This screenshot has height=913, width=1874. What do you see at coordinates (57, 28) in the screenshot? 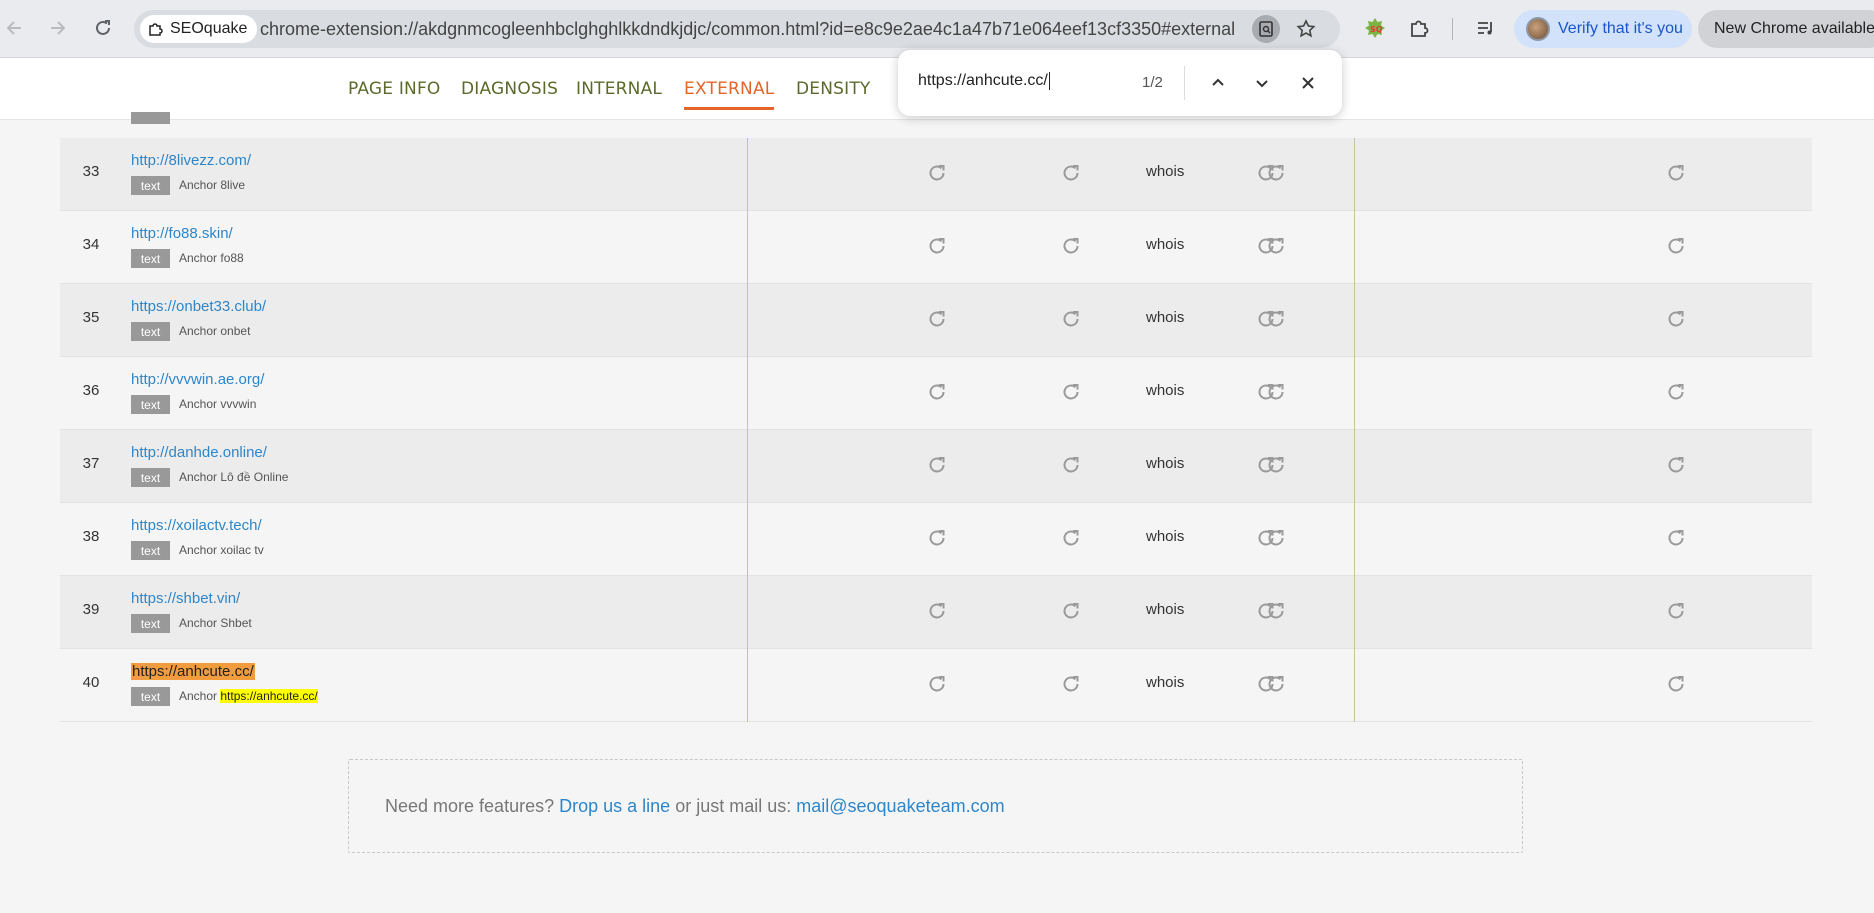
I see `forward-button` at bounding box center [57, 28].